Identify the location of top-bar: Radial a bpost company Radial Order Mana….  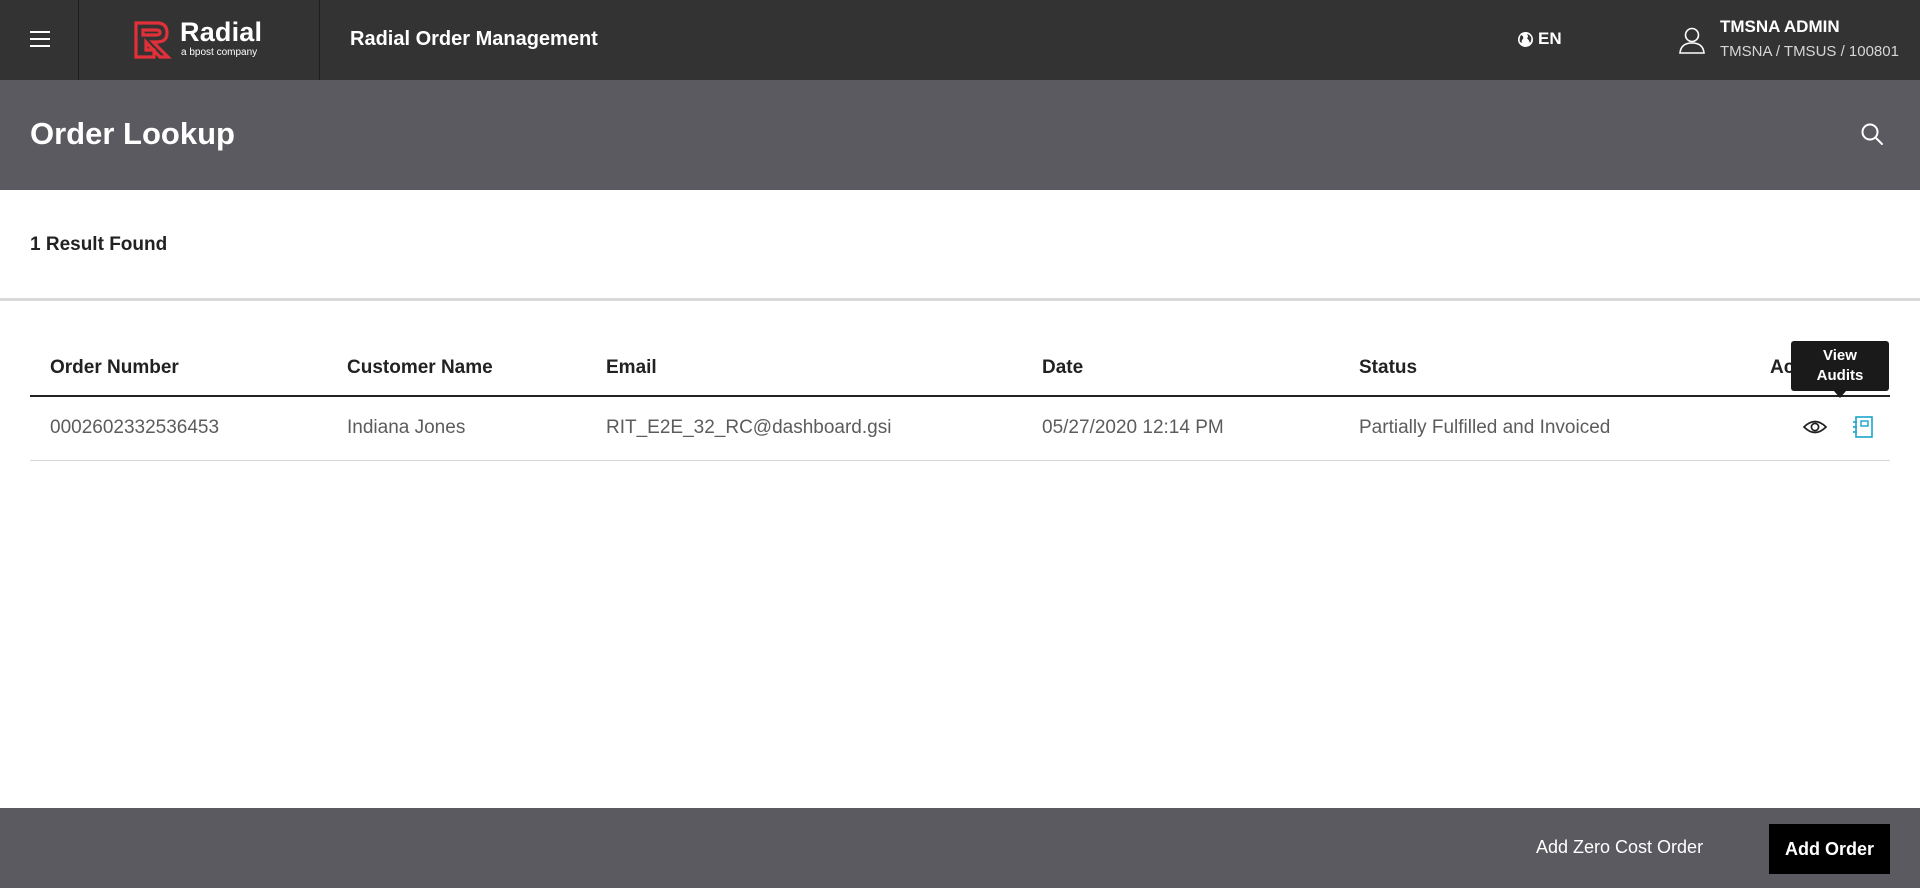
(960, 40).